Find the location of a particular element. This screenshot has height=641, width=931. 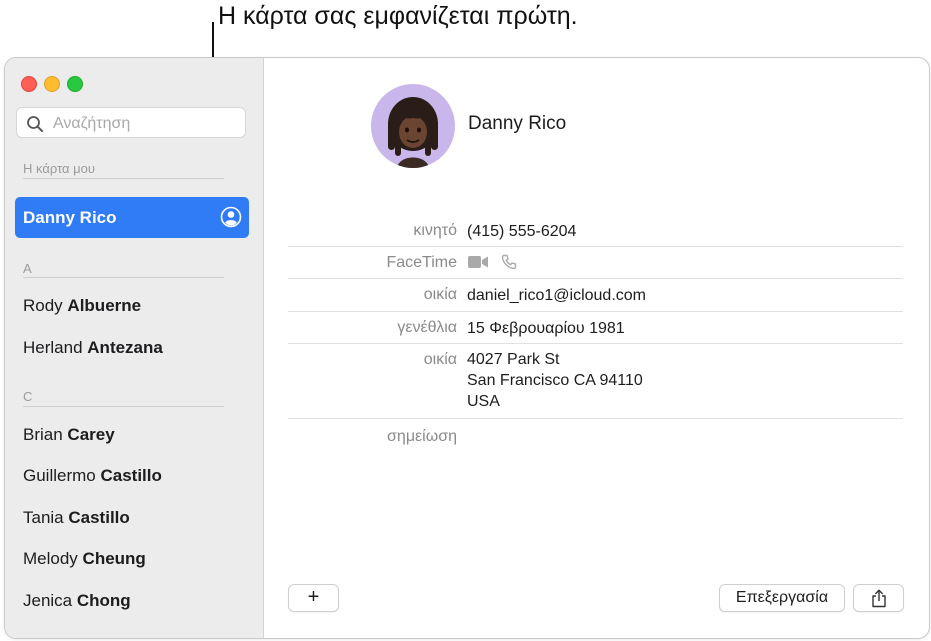

contact-item: Rody Albuerne is located at coordinates (82, 306).